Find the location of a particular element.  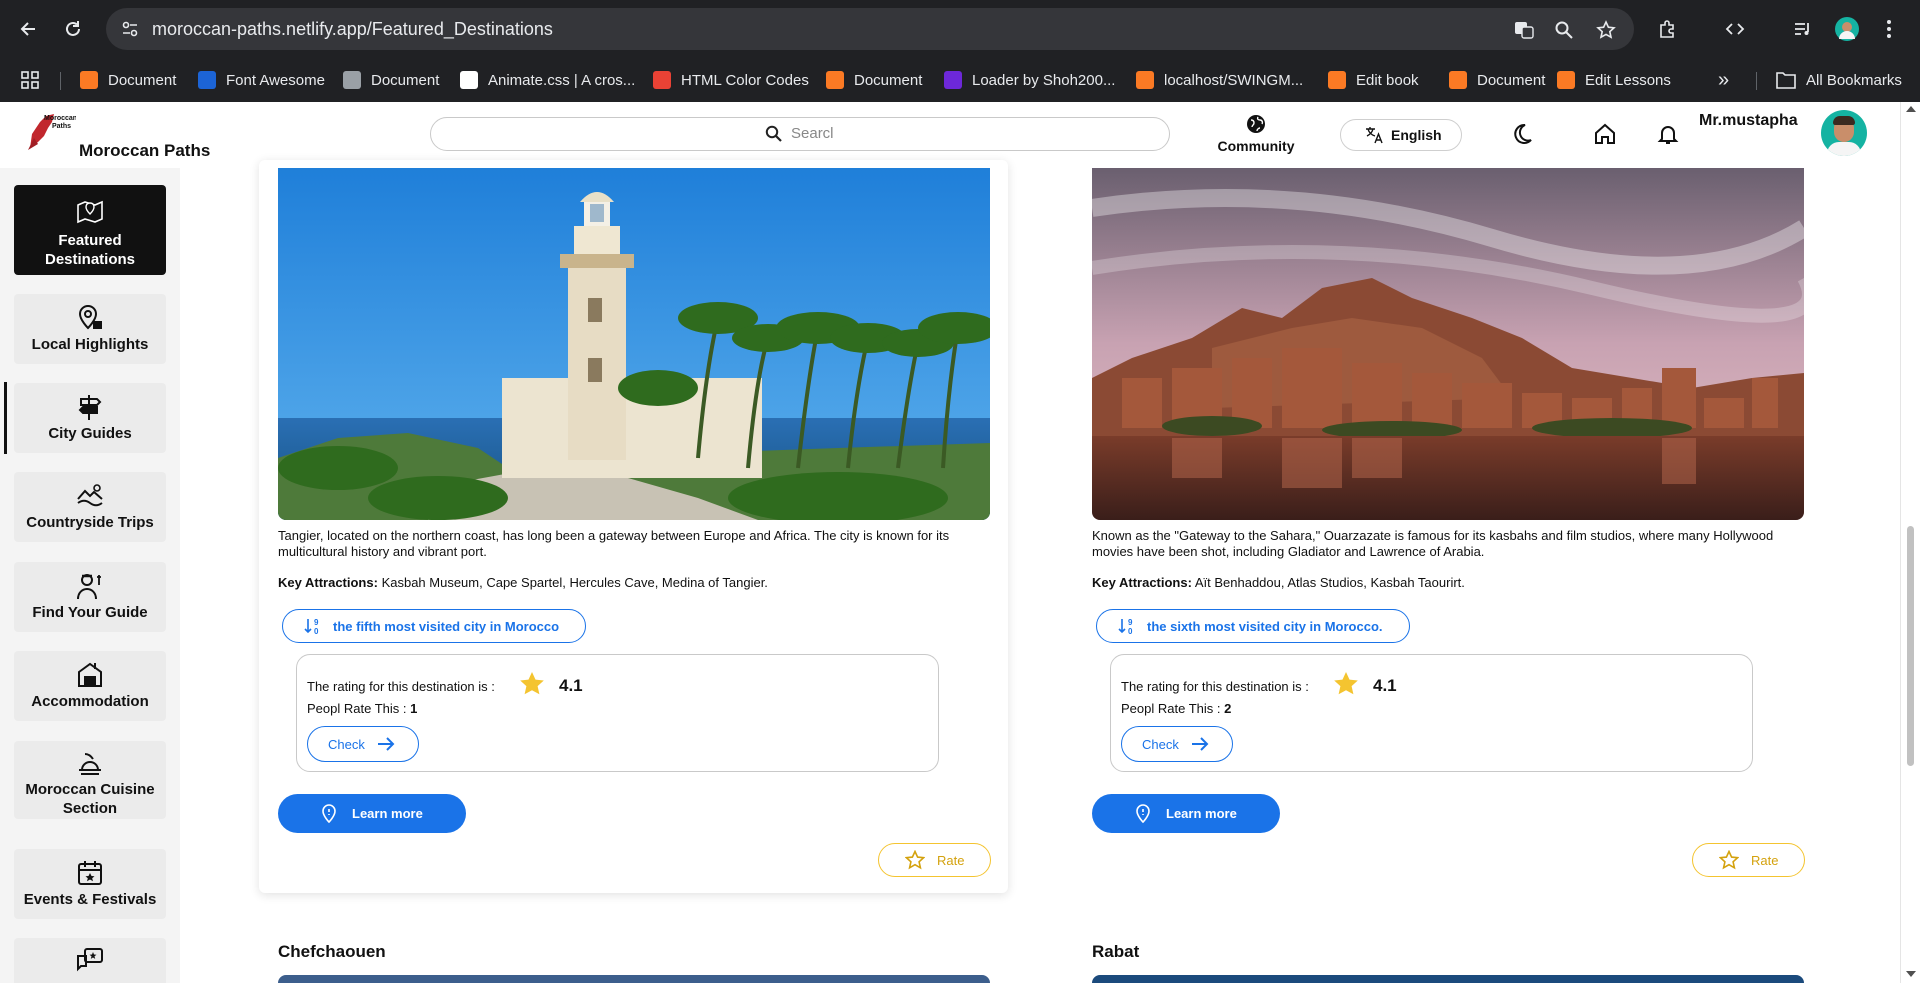

profile-avatar-icon is located at coordinates (1847, 29).